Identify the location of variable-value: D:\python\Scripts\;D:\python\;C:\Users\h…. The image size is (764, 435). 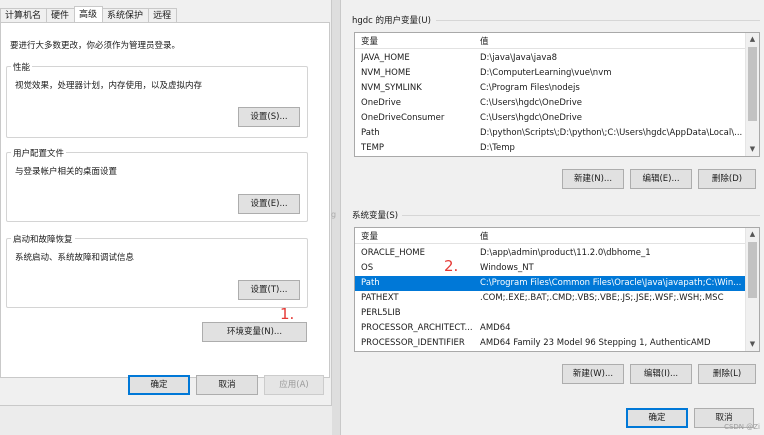
(611, 133).